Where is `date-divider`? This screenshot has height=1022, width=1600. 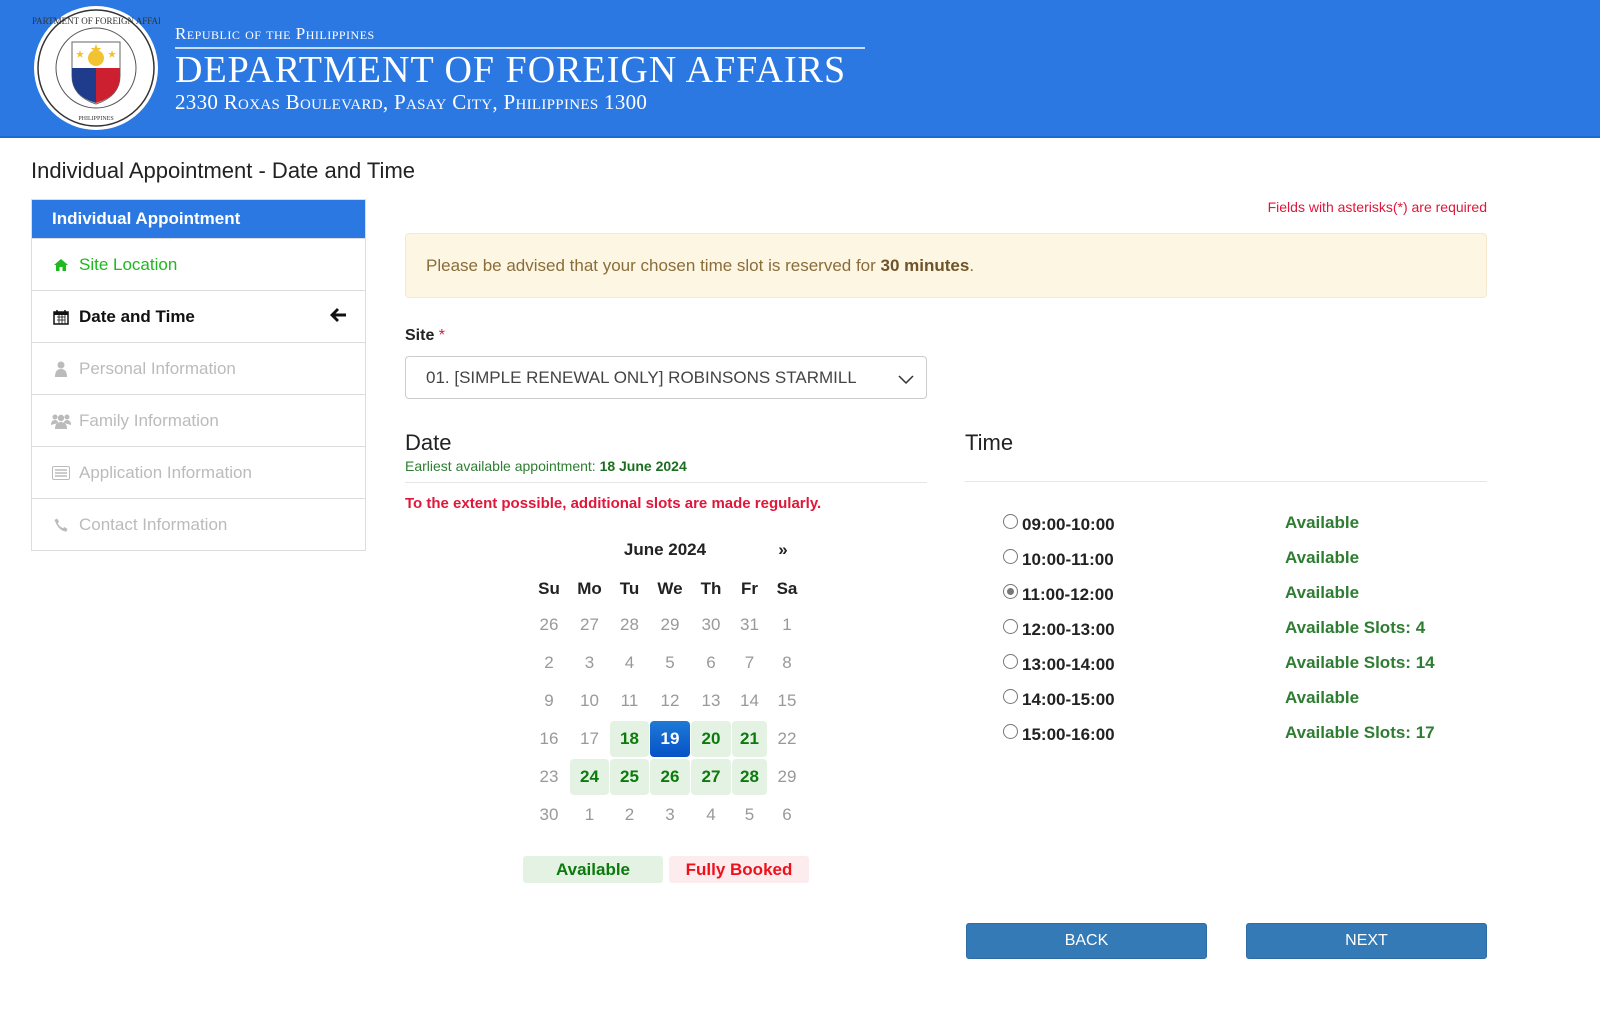
date-divider is located at coordinates (666, 482).